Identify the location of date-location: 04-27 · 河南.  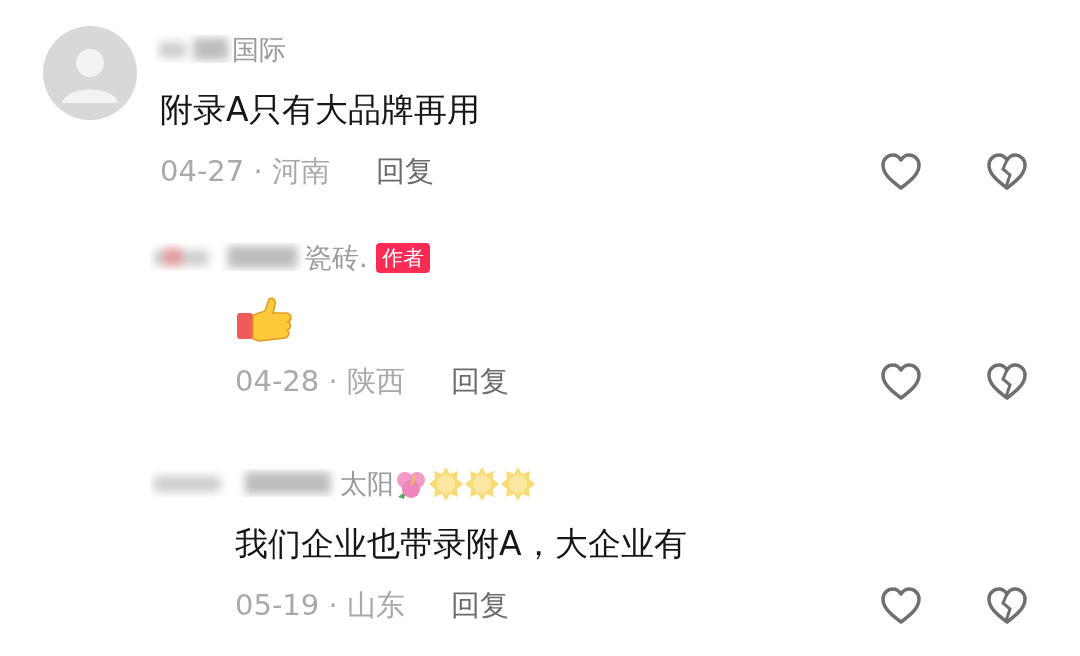
(245, 171).